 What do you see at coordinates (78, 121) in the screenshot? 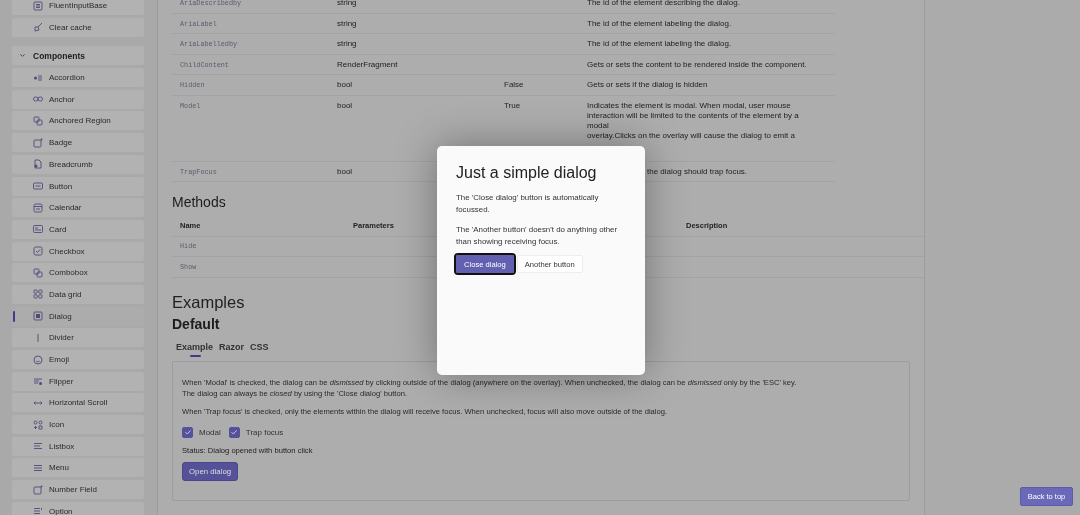
I see `nav-item: Anchored Region` at bounding box center [78, 121].